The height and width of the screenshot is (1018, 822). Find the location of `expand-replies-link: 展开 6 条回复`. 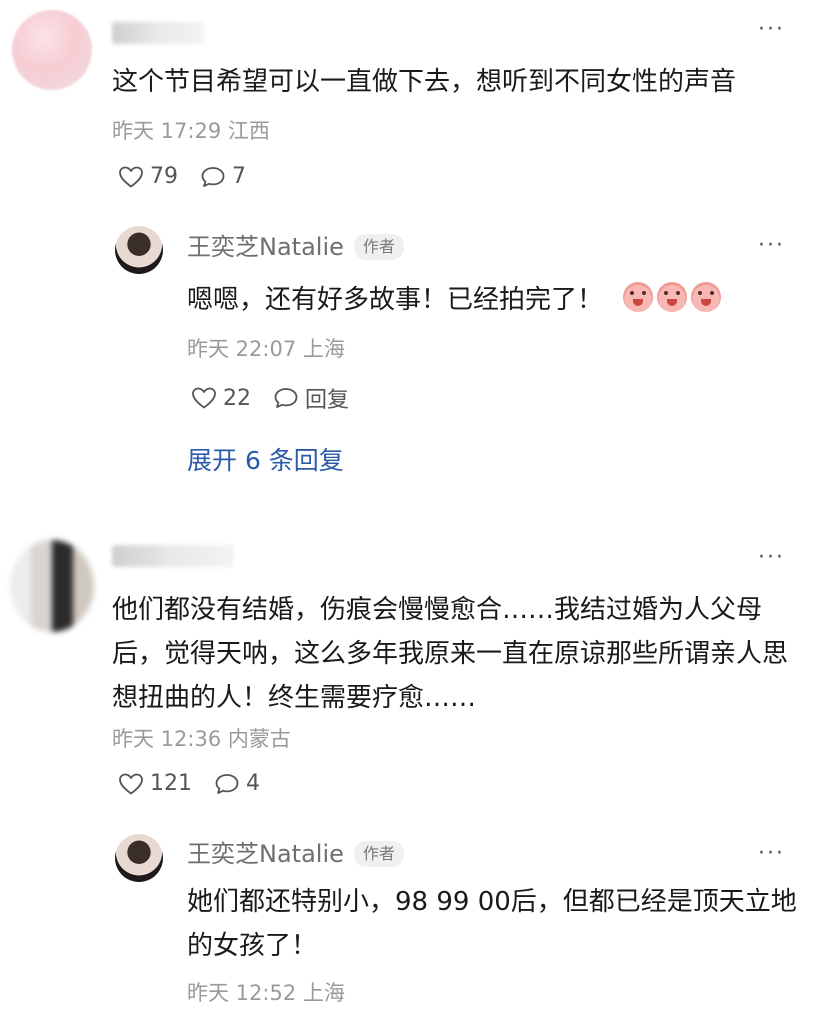

expand-replies-link: 展开 6 条回复 is located at coordinates (265, 461).